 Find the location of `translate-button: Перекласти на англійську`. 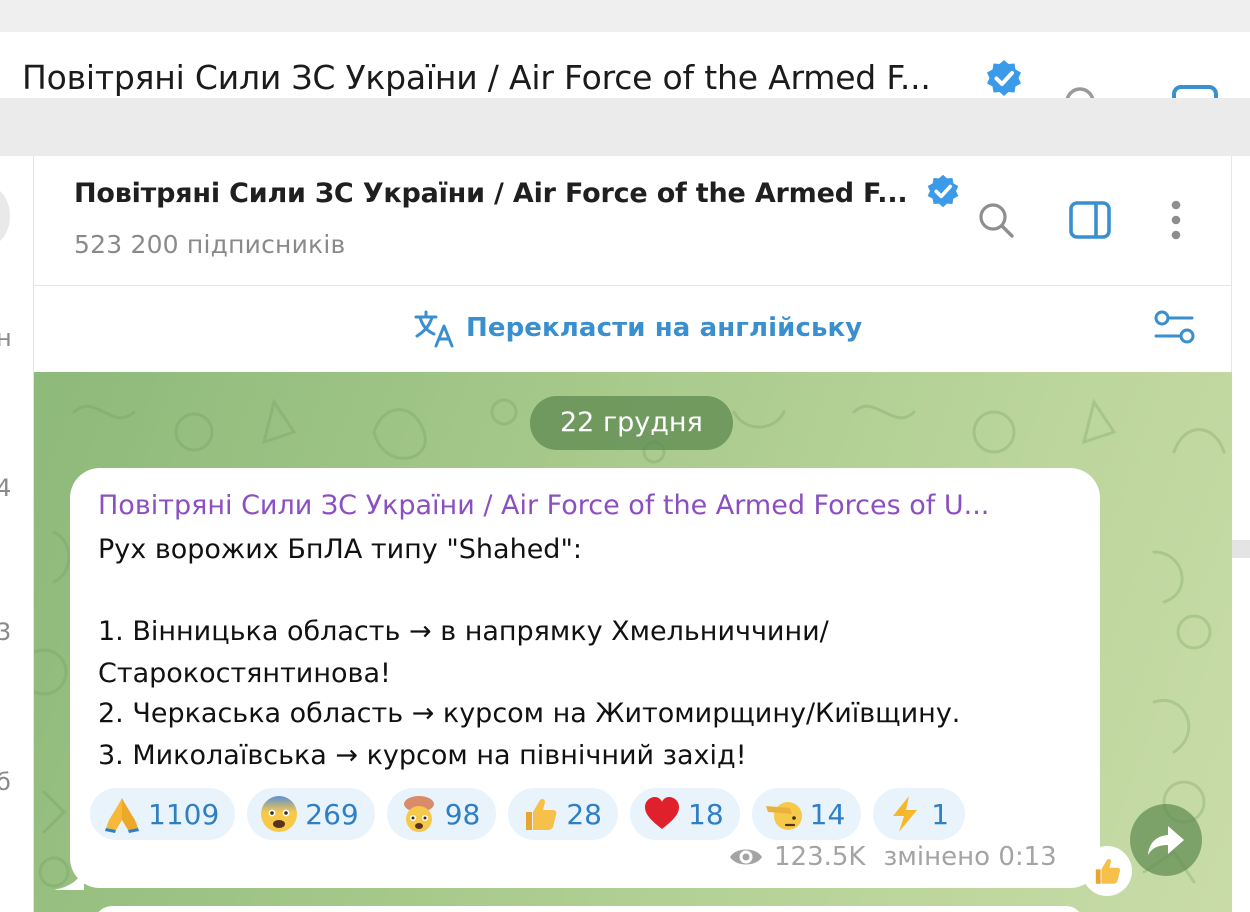

translate-button: Перекласти на англійську is located at coordinates (638, 328).